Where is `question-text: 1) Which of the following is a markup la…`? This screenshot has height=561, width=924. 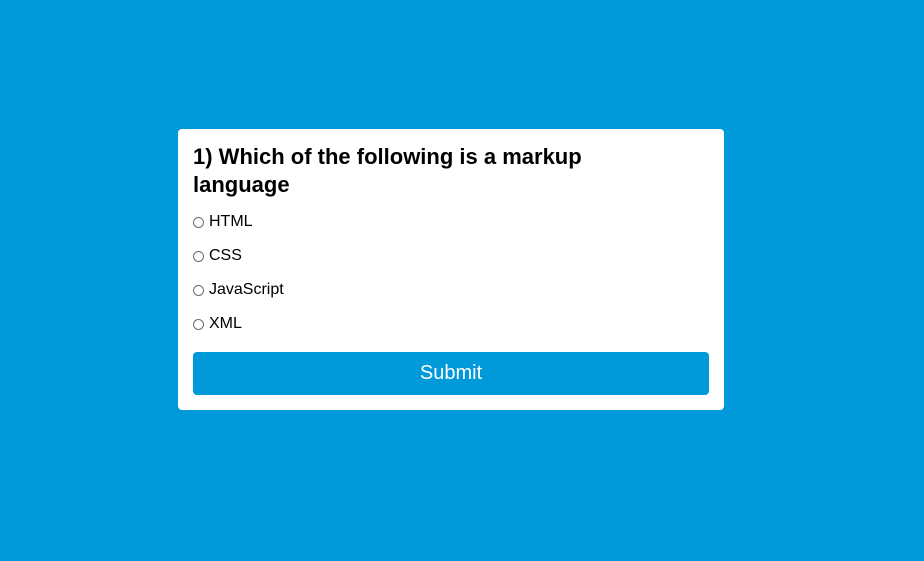
question-text: 1) Which of the following is a markup la… is located at coordinates (387, 170).